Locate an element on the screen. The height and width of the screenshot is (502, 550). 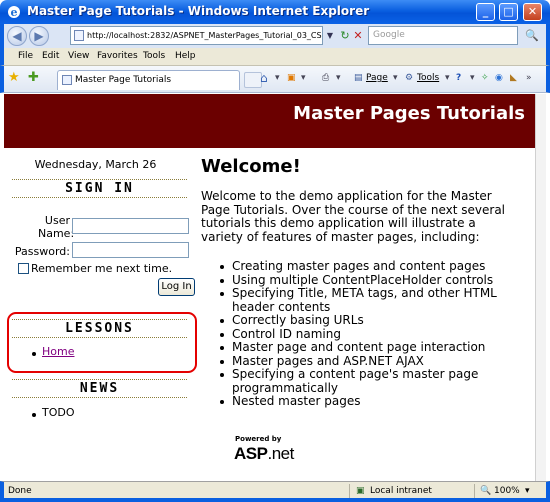
aspnet-logo: ASP.net is located at coordinates (264, 454).